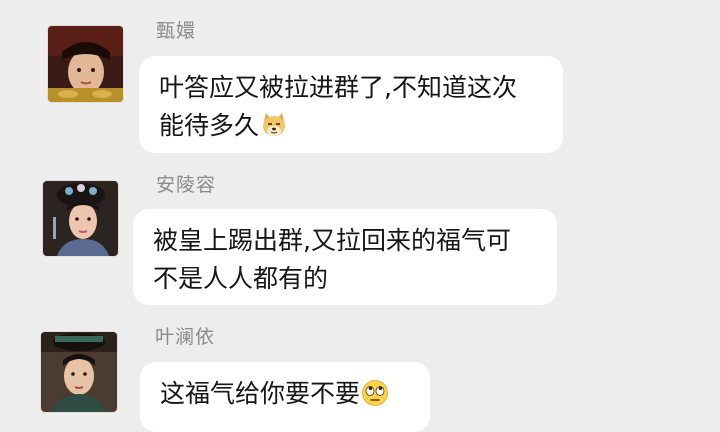 Image resolution: width=720 pixels, height=432 pixels. What do you see at coordinates (176, 31) in the screenshot?
I see `sender-name: 甄嬛` at bounding box center [176, 31].